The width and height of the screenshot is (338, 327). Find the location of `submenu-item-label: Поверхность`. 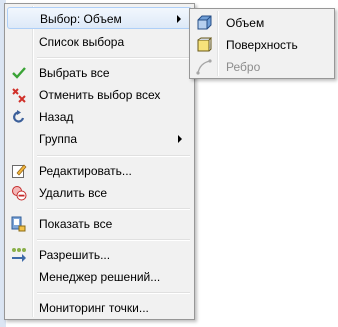

submenu-item-label: Поверхность is located at coordinates (262, 45).